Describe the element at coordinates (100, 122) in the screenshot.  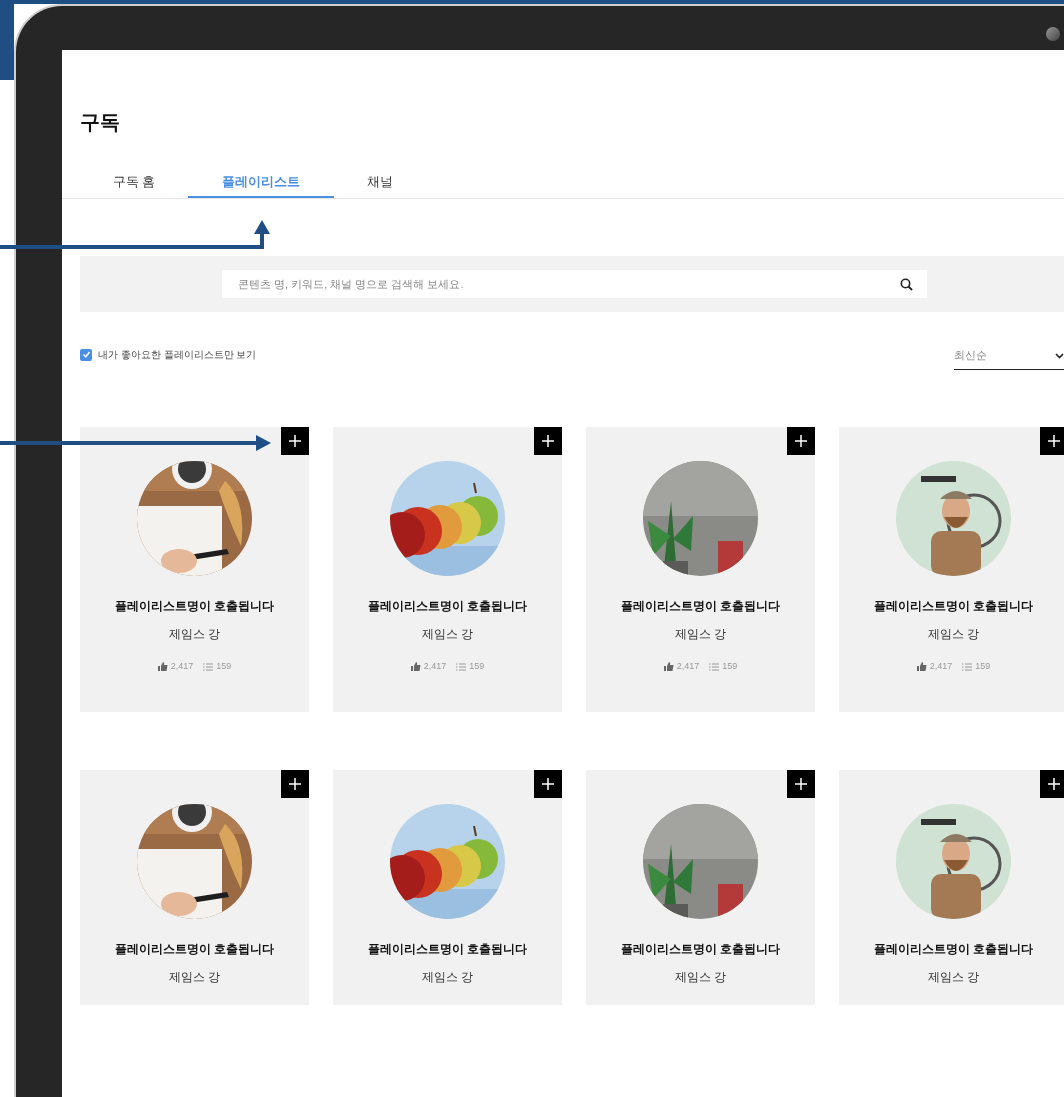
I see `page-title: 구독` at that location.